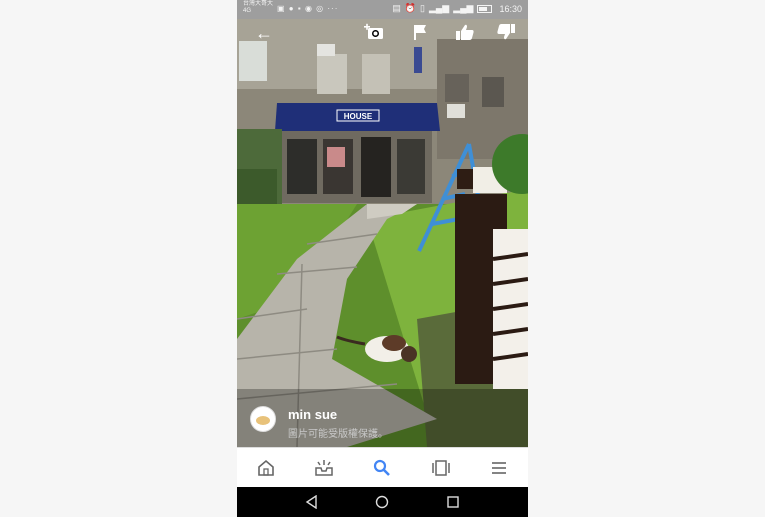 The image size is (765, 517). I want to click on carrier-label: 台灣大哥大 4G, so click(258, 8).